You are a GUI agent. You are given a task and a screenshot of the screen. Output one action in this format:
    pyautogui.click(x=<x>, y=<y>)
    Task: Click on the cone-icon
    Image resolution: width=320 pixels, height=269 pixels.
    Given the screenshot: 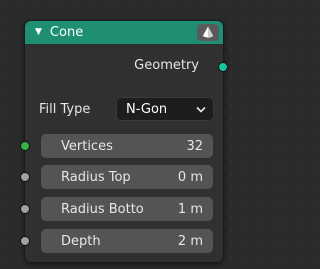 What is the action you would take?
    pyautogui.click(x=208, y=32)
    